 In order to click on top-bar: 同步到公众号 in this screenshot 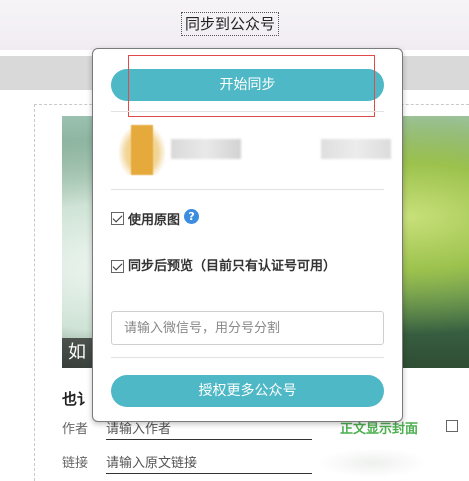, I will do `click(234, 25)`.